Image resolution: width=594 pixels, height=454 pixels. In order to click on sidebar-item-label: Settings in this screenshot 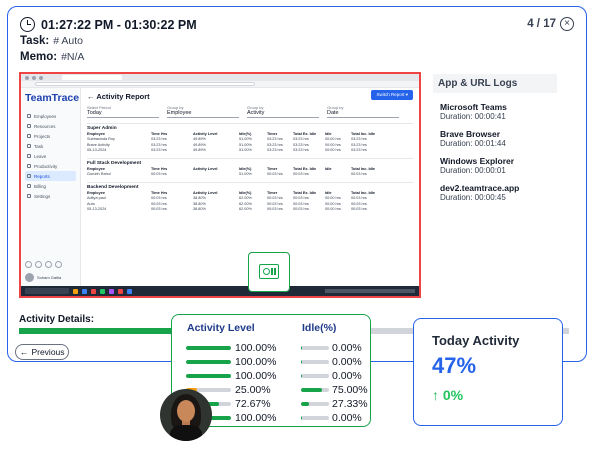, I will do `click(42, 196)`.